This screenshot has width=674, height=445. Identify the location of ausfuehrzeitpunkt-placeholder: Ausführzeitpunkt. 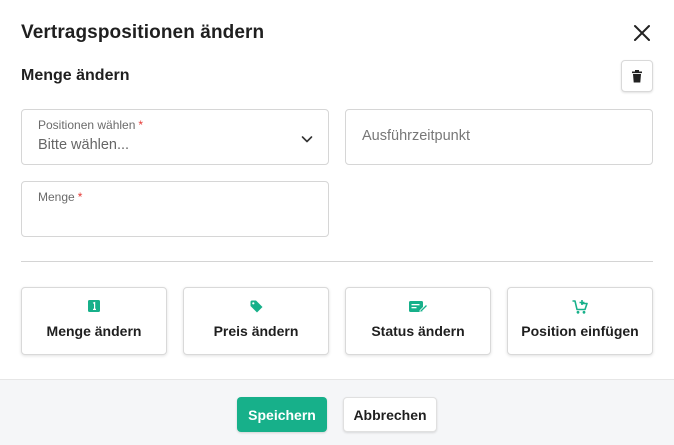
(416, 136).